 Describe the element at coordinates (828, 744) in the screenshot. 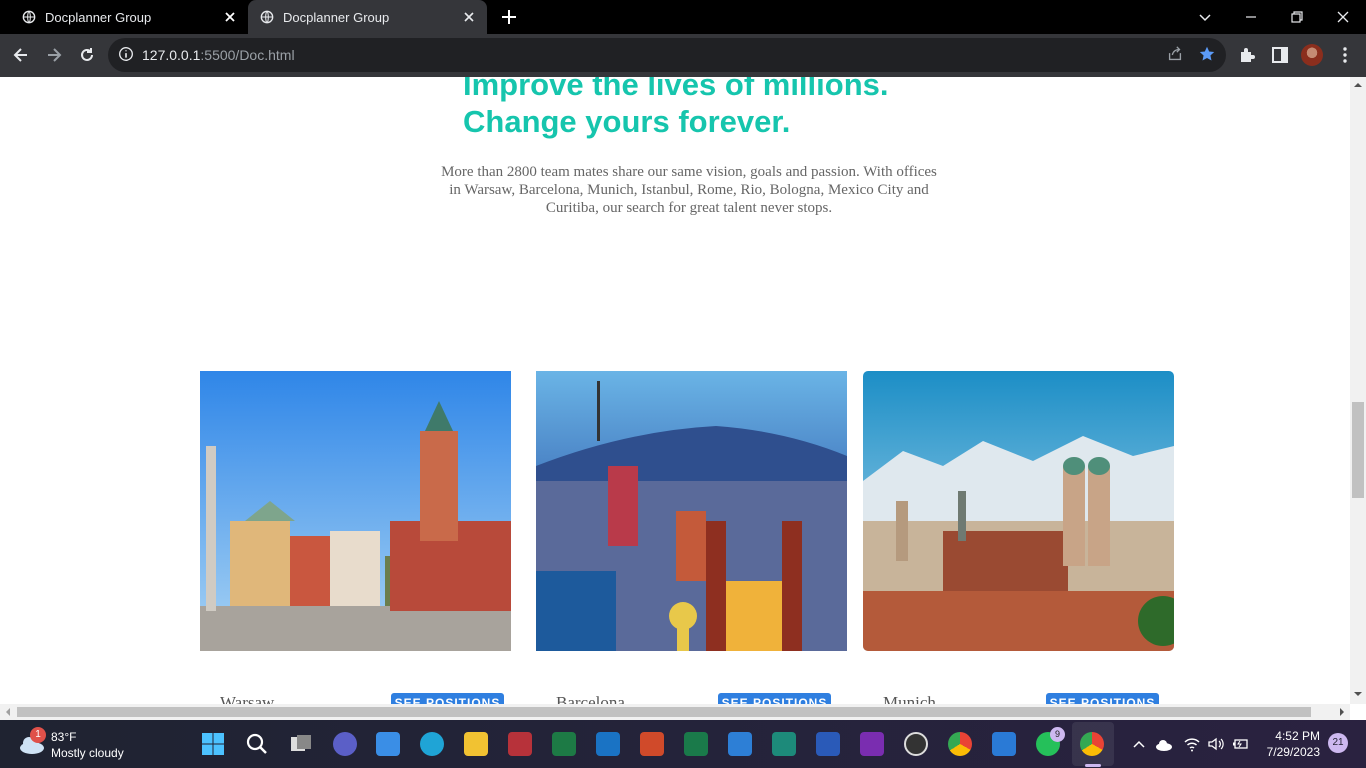

I see `word-icon` at that location.